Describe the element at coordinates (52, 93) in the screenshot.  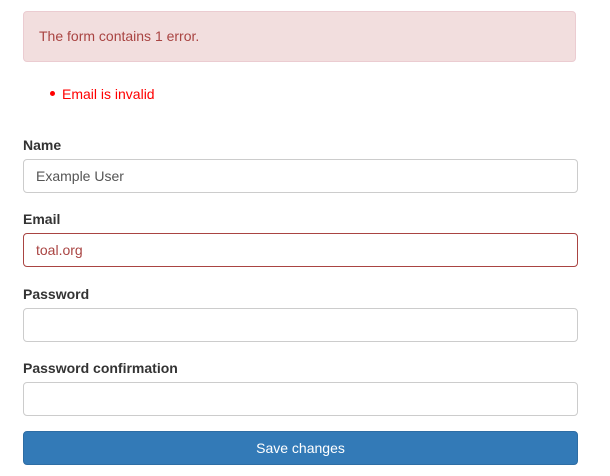
I see `bullet-icon` at that location.